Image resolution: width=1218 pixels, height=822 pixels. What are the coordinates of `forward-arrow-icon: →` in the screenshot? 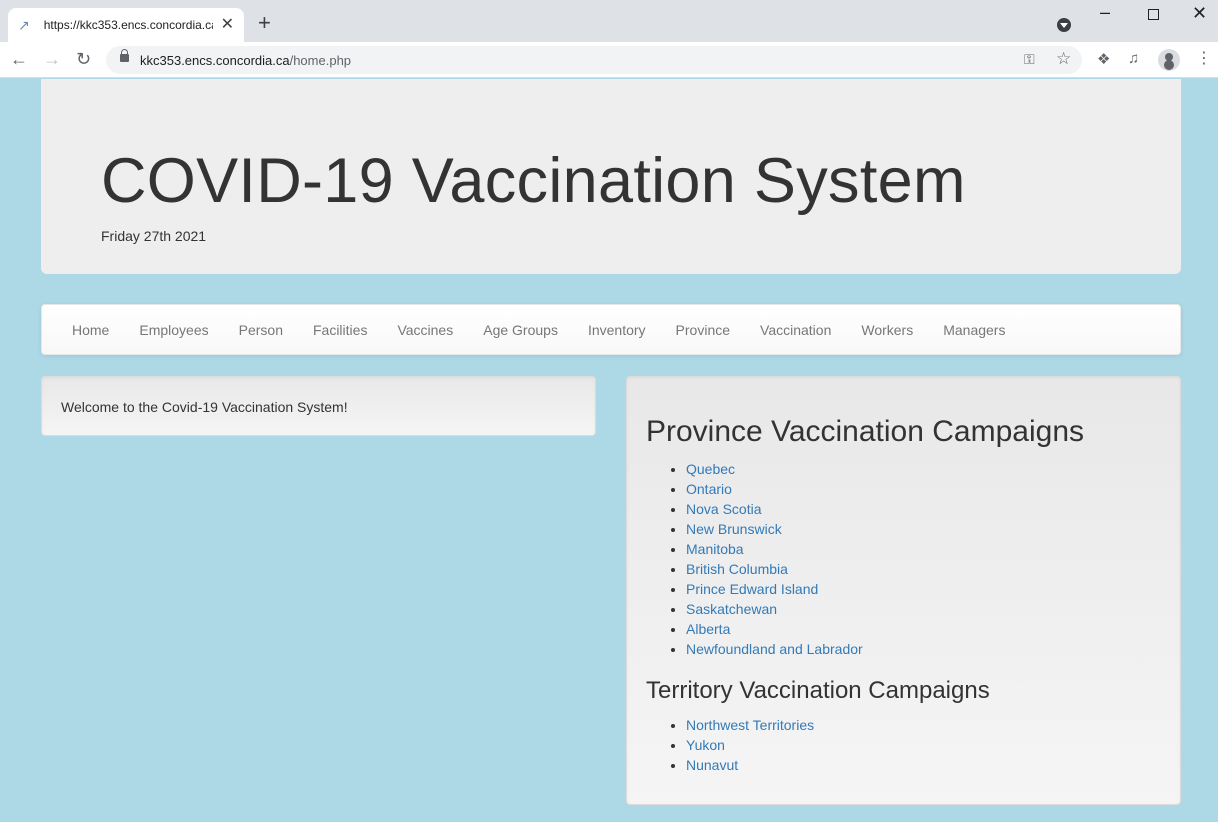 It's located at (52, 59).